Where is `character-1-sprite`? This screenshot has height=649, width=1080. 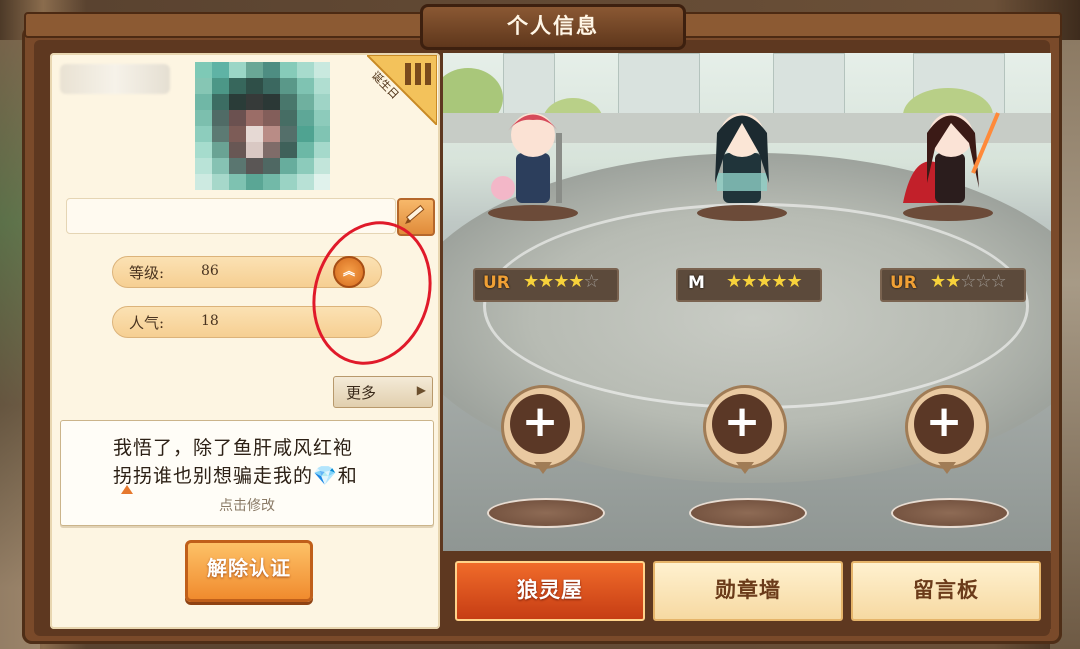
character-1-sprite is located at coordinates (533, 158).